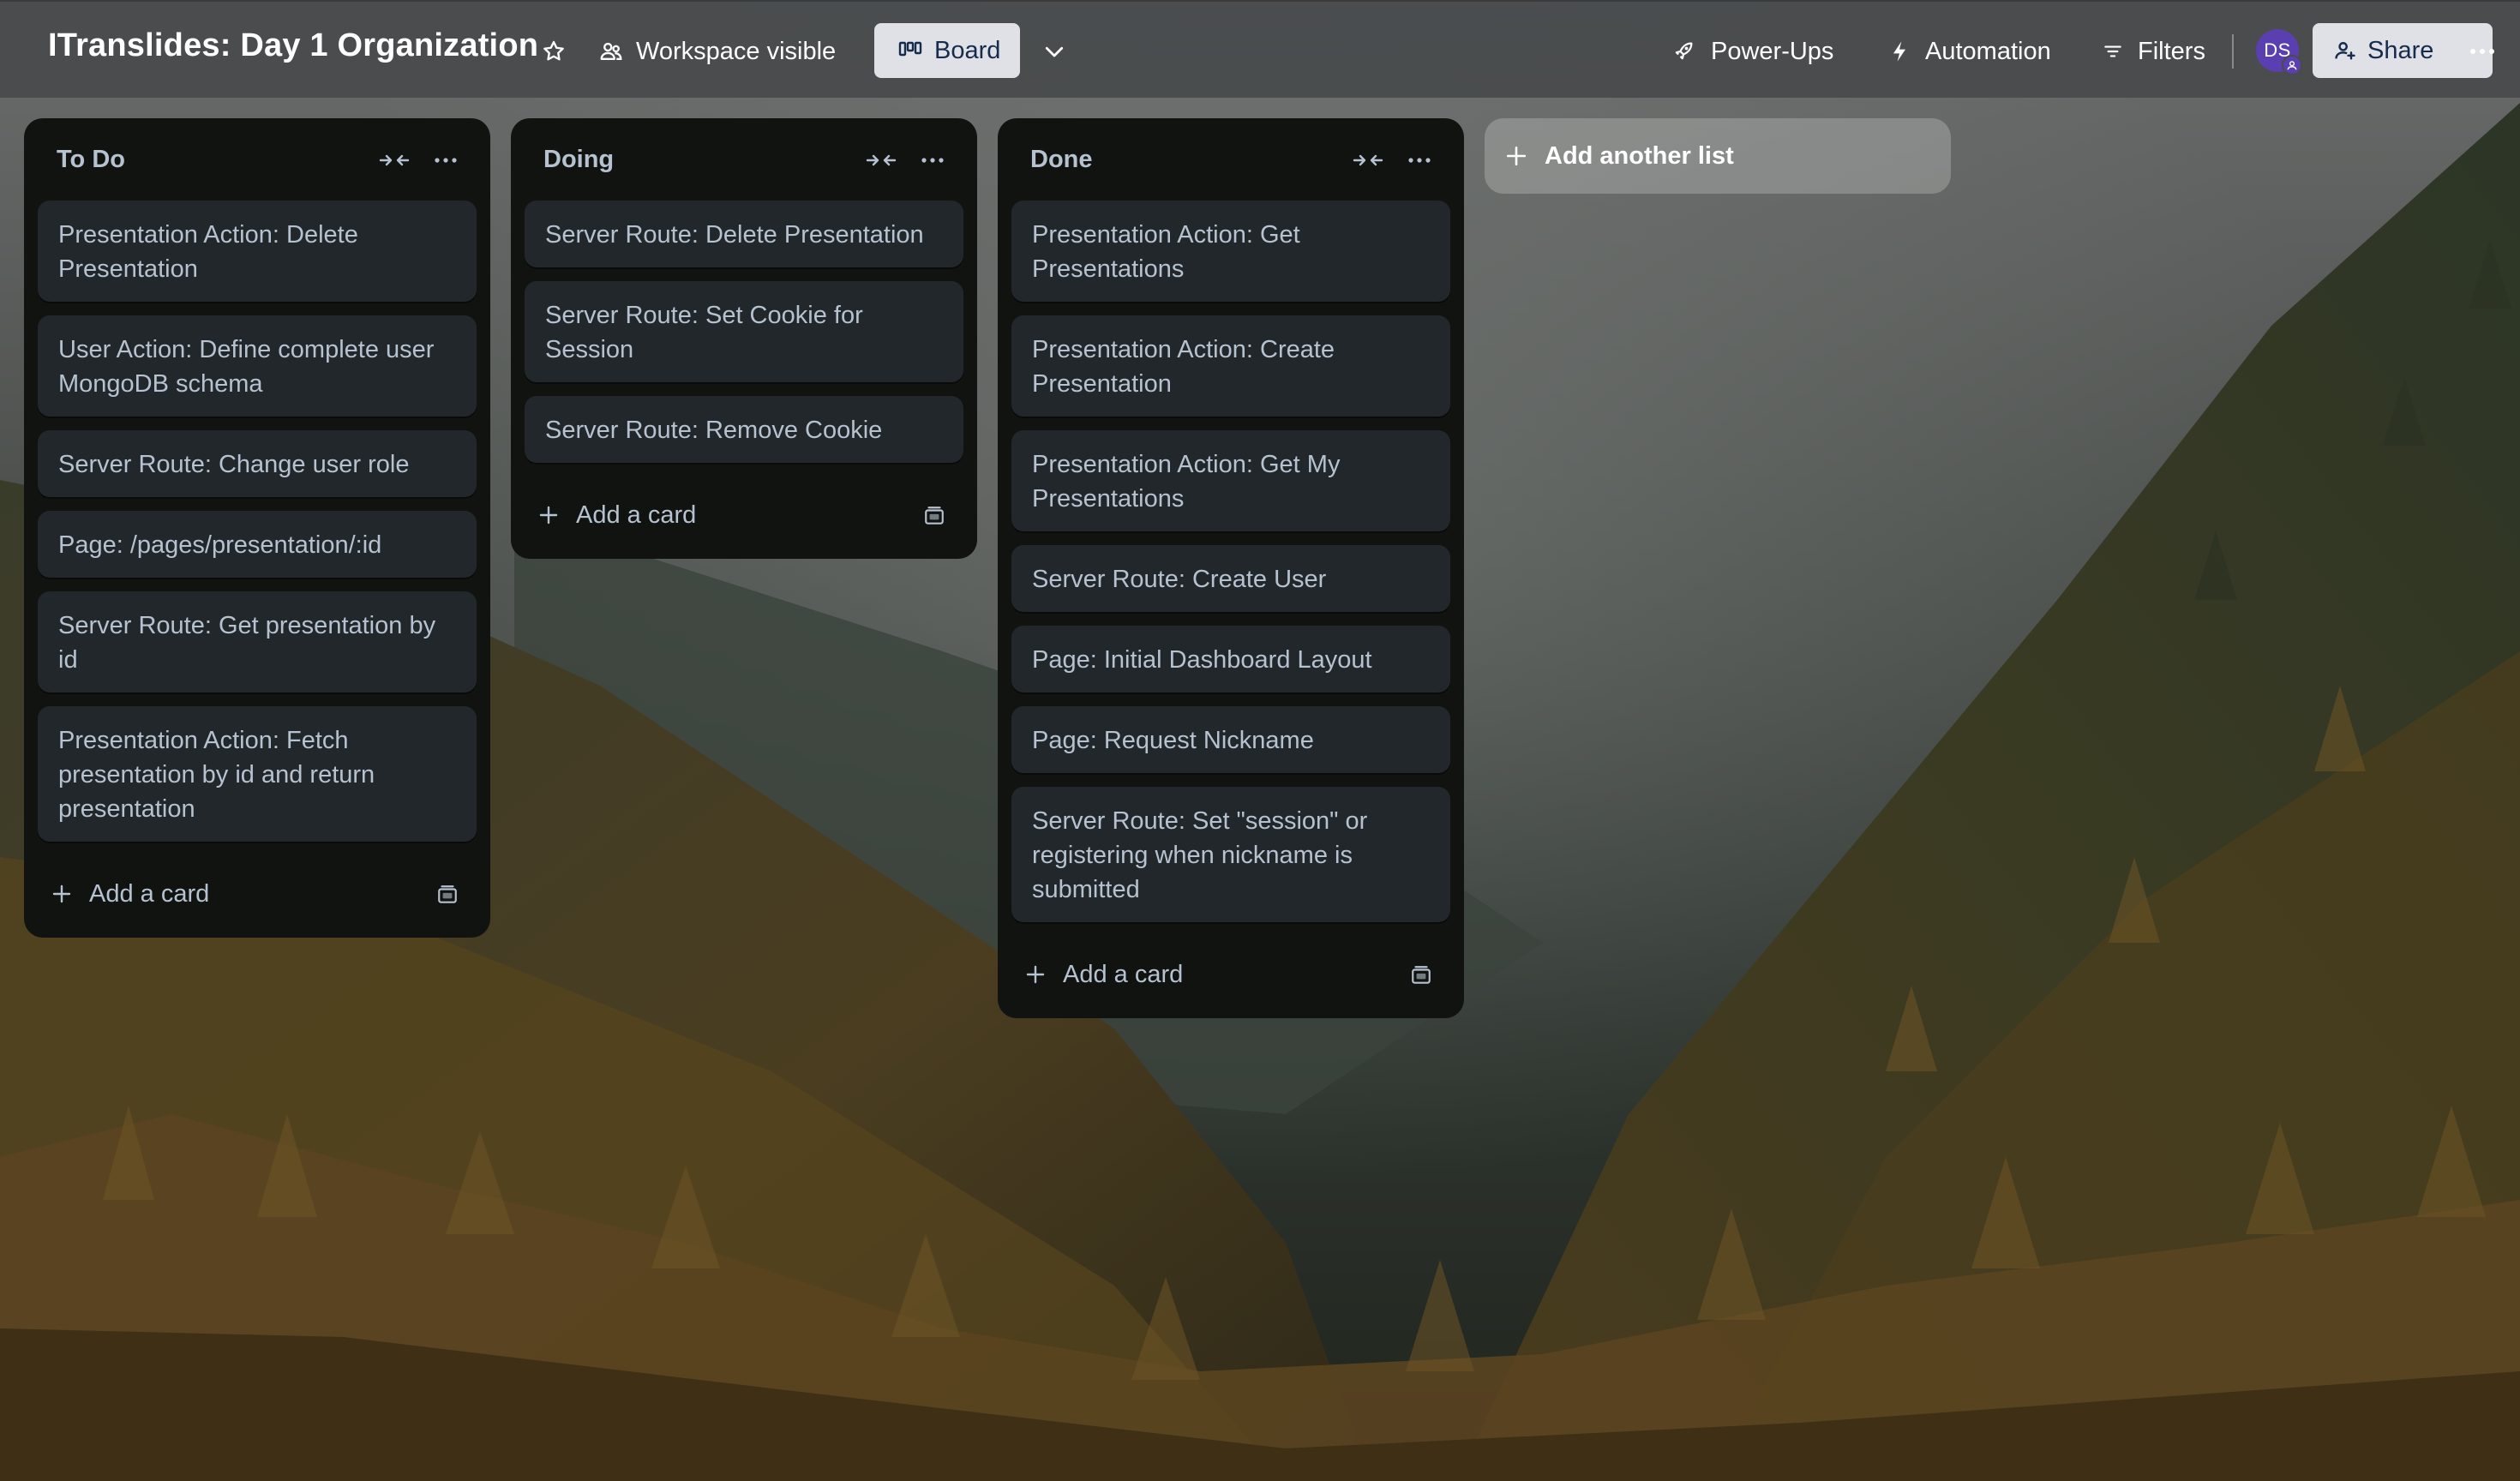 The height and width of the screenshot is (1481, 2520). I want to click on share-label: Share, so click(2400, 50).